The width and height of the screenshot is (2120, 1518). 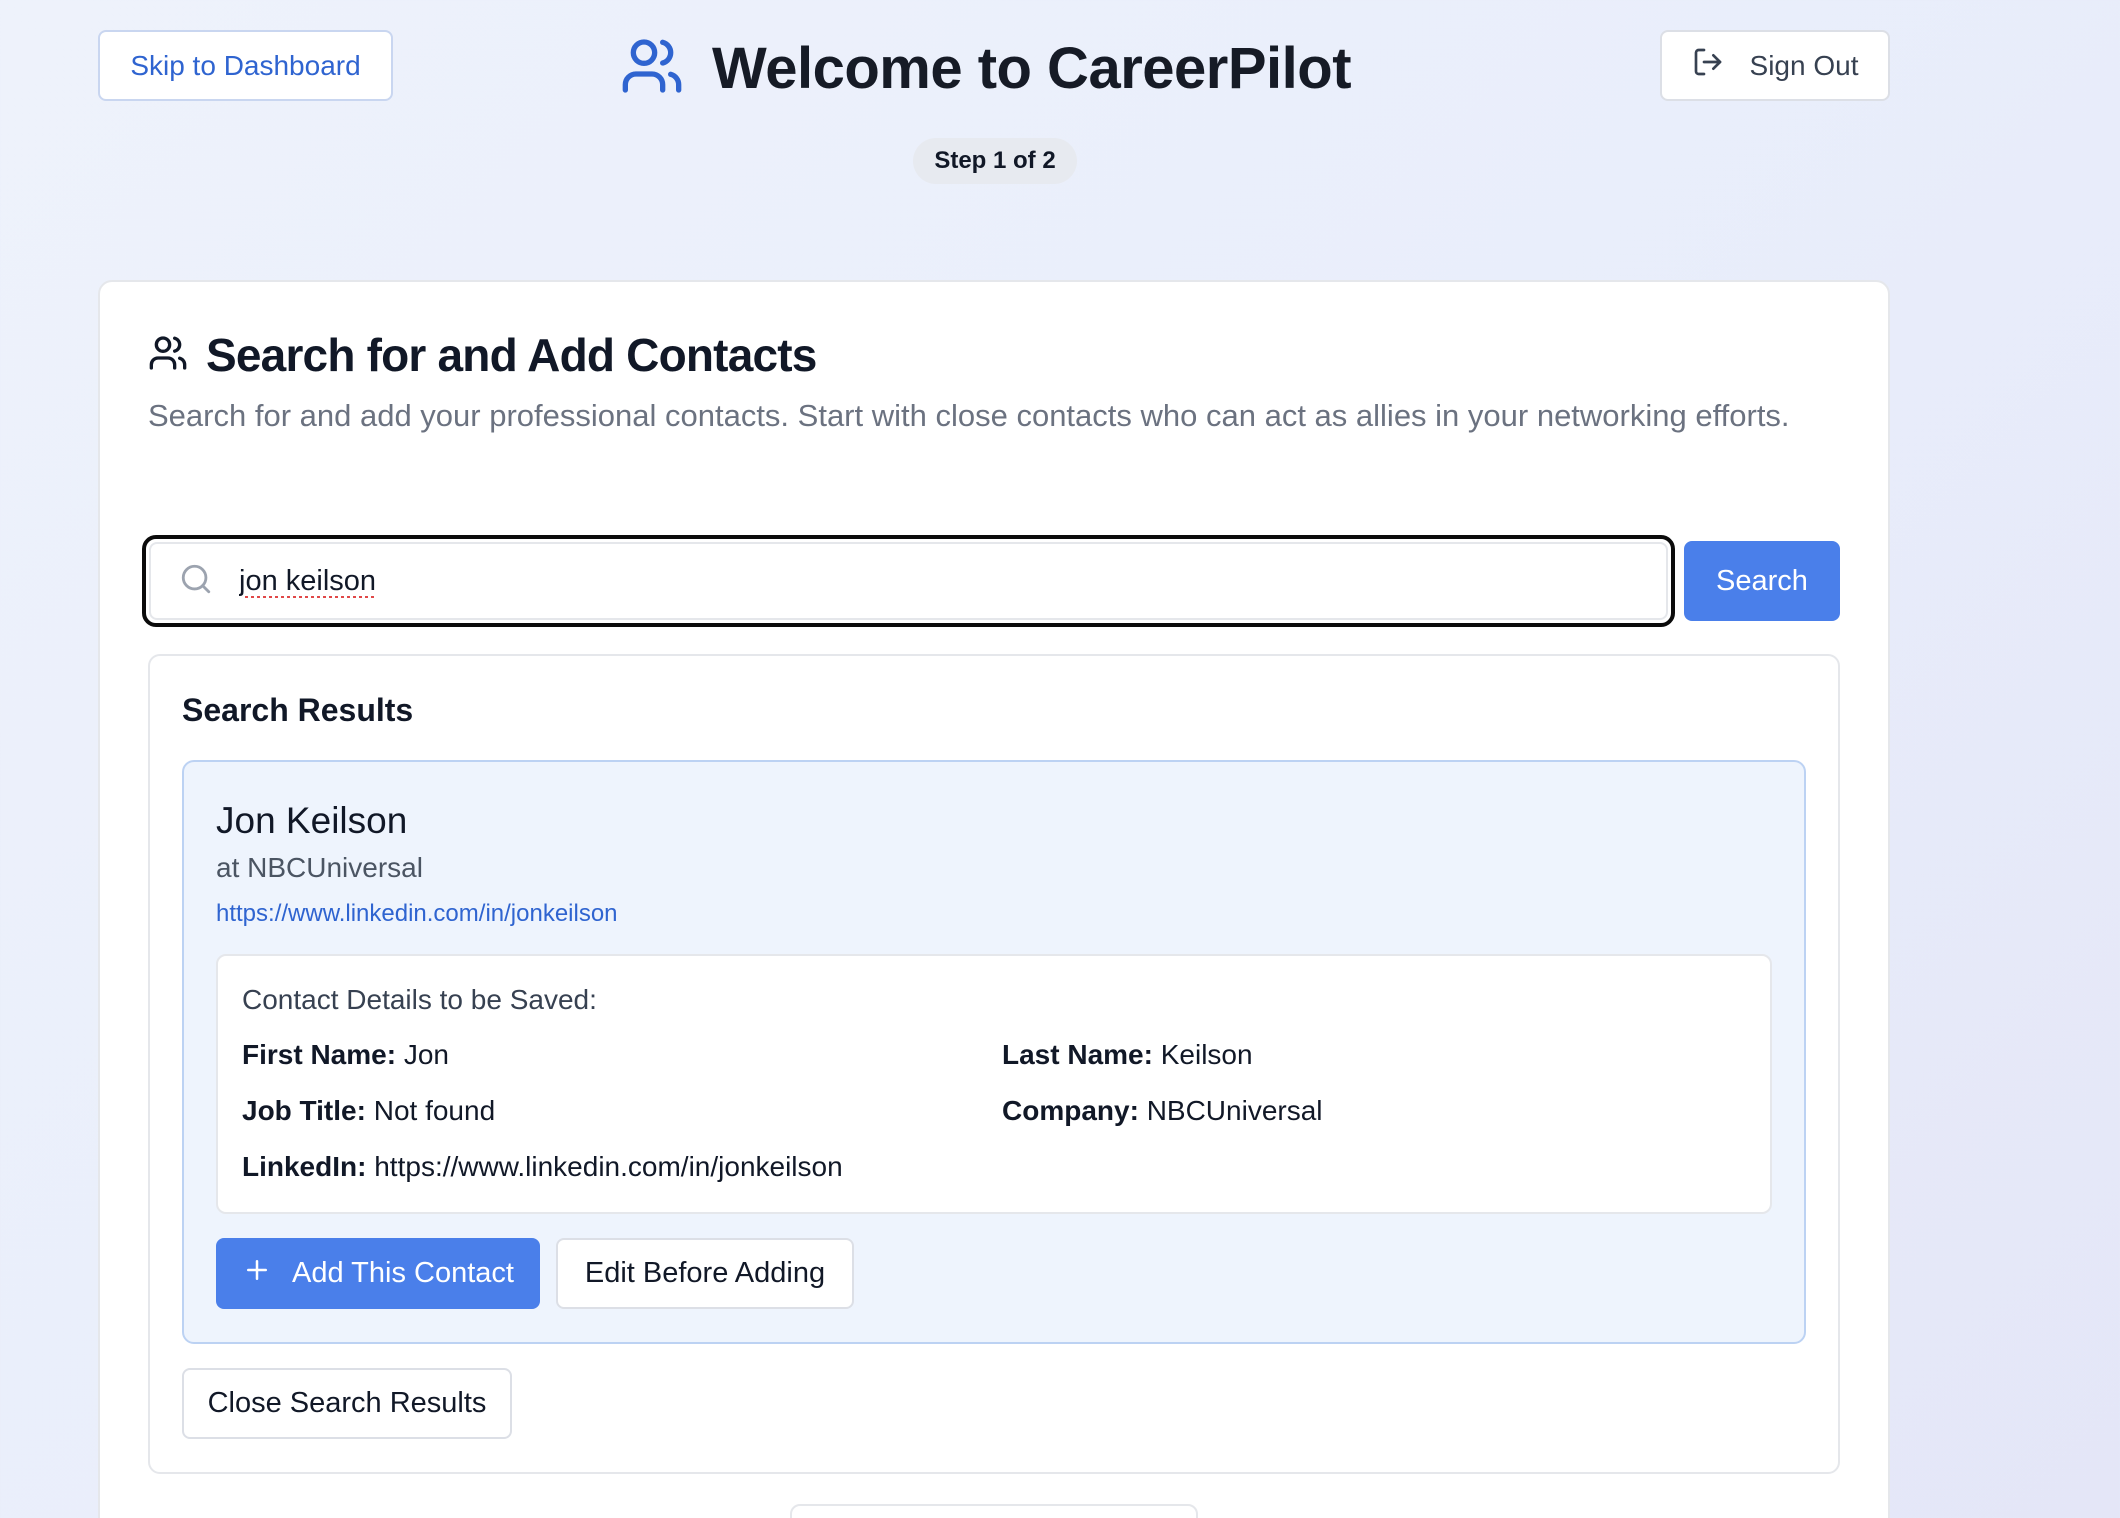 I want to click on contact-linkedin-link: https://www.linkedin.com/in/jonkeilson, so click(x=417, y=914).